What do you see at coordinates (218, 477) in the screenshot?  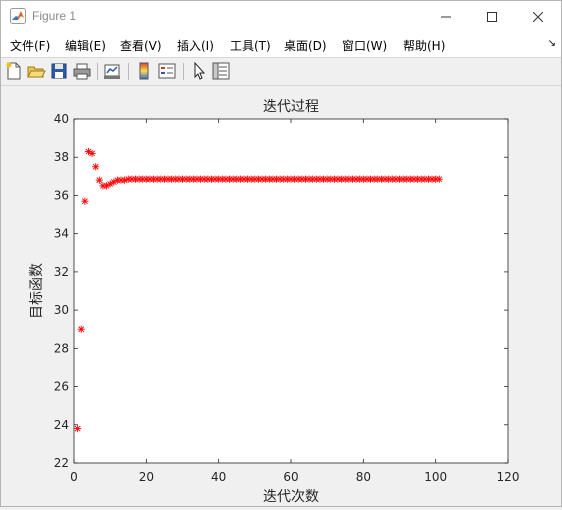 I see `x-tick-label: 40` at bounding box center [218, 477].